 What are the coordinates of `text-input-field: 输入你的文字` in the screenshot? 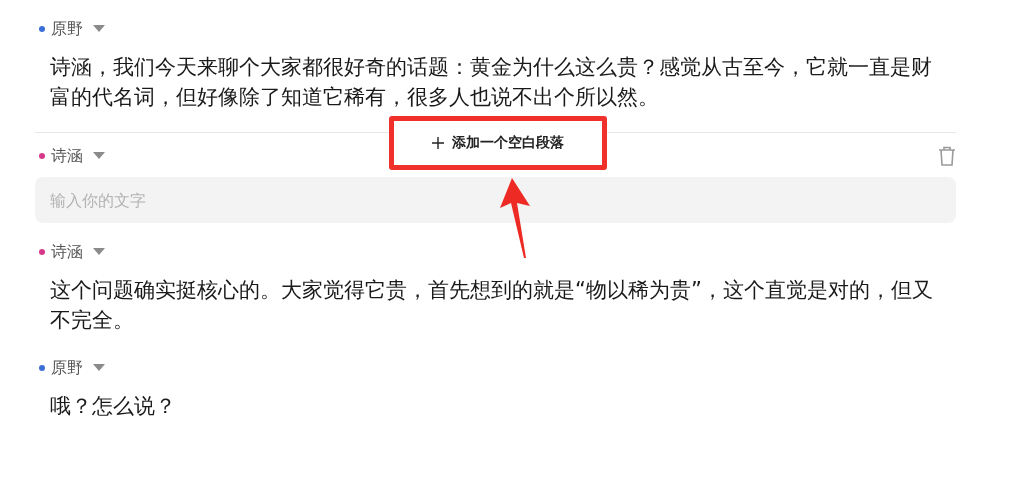 It's located at (495, 200).